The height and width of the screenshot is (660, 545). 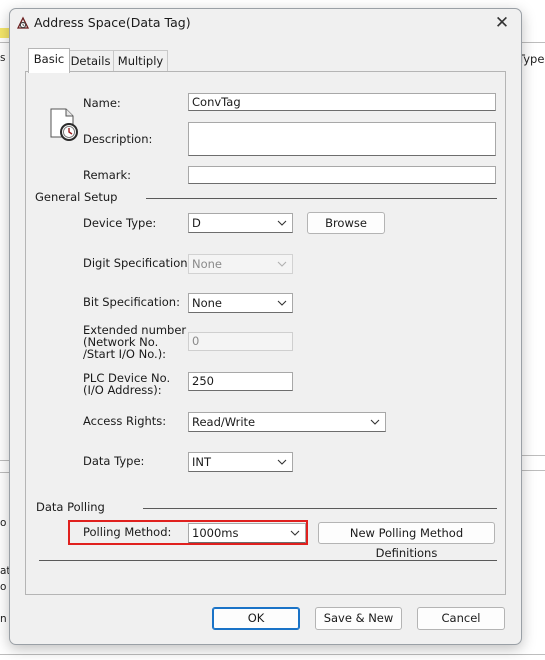 I want to click on bit-spec-label: Bit Specification:, so click(x=131, y=302).